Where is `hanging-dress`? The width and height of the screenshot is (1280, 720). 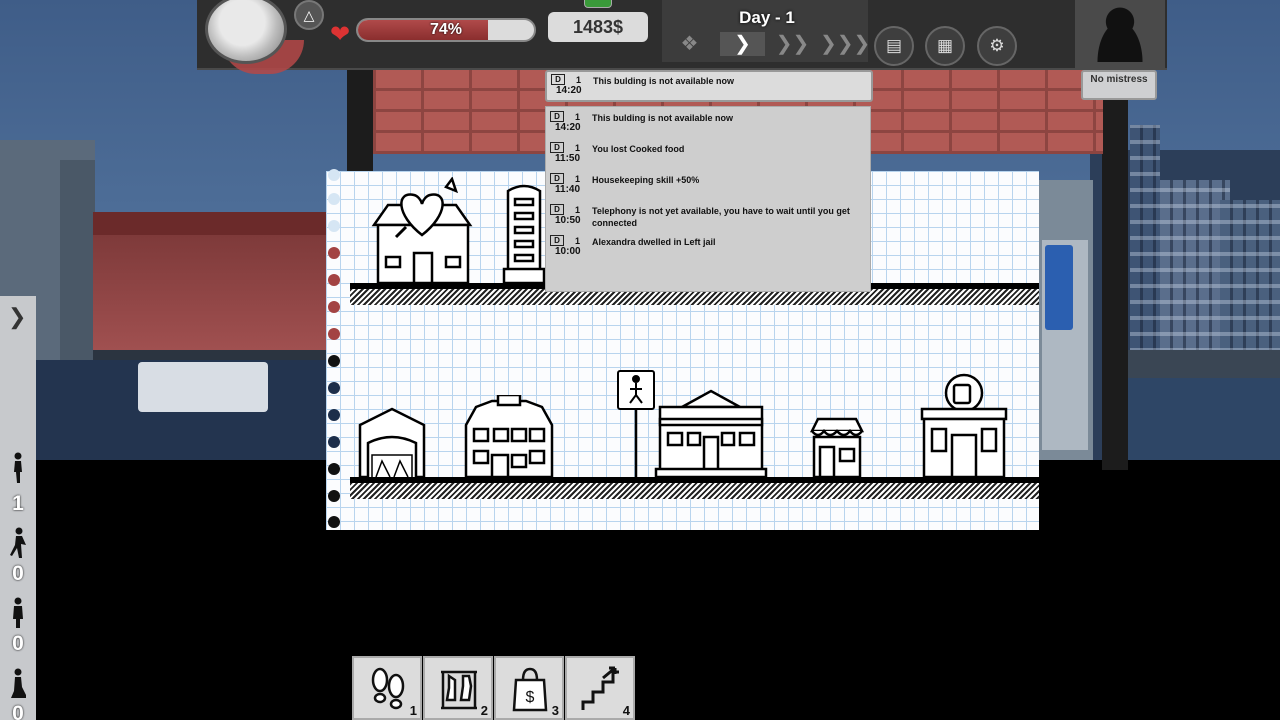 hanging-dress is located at coordinates (1059, 287).